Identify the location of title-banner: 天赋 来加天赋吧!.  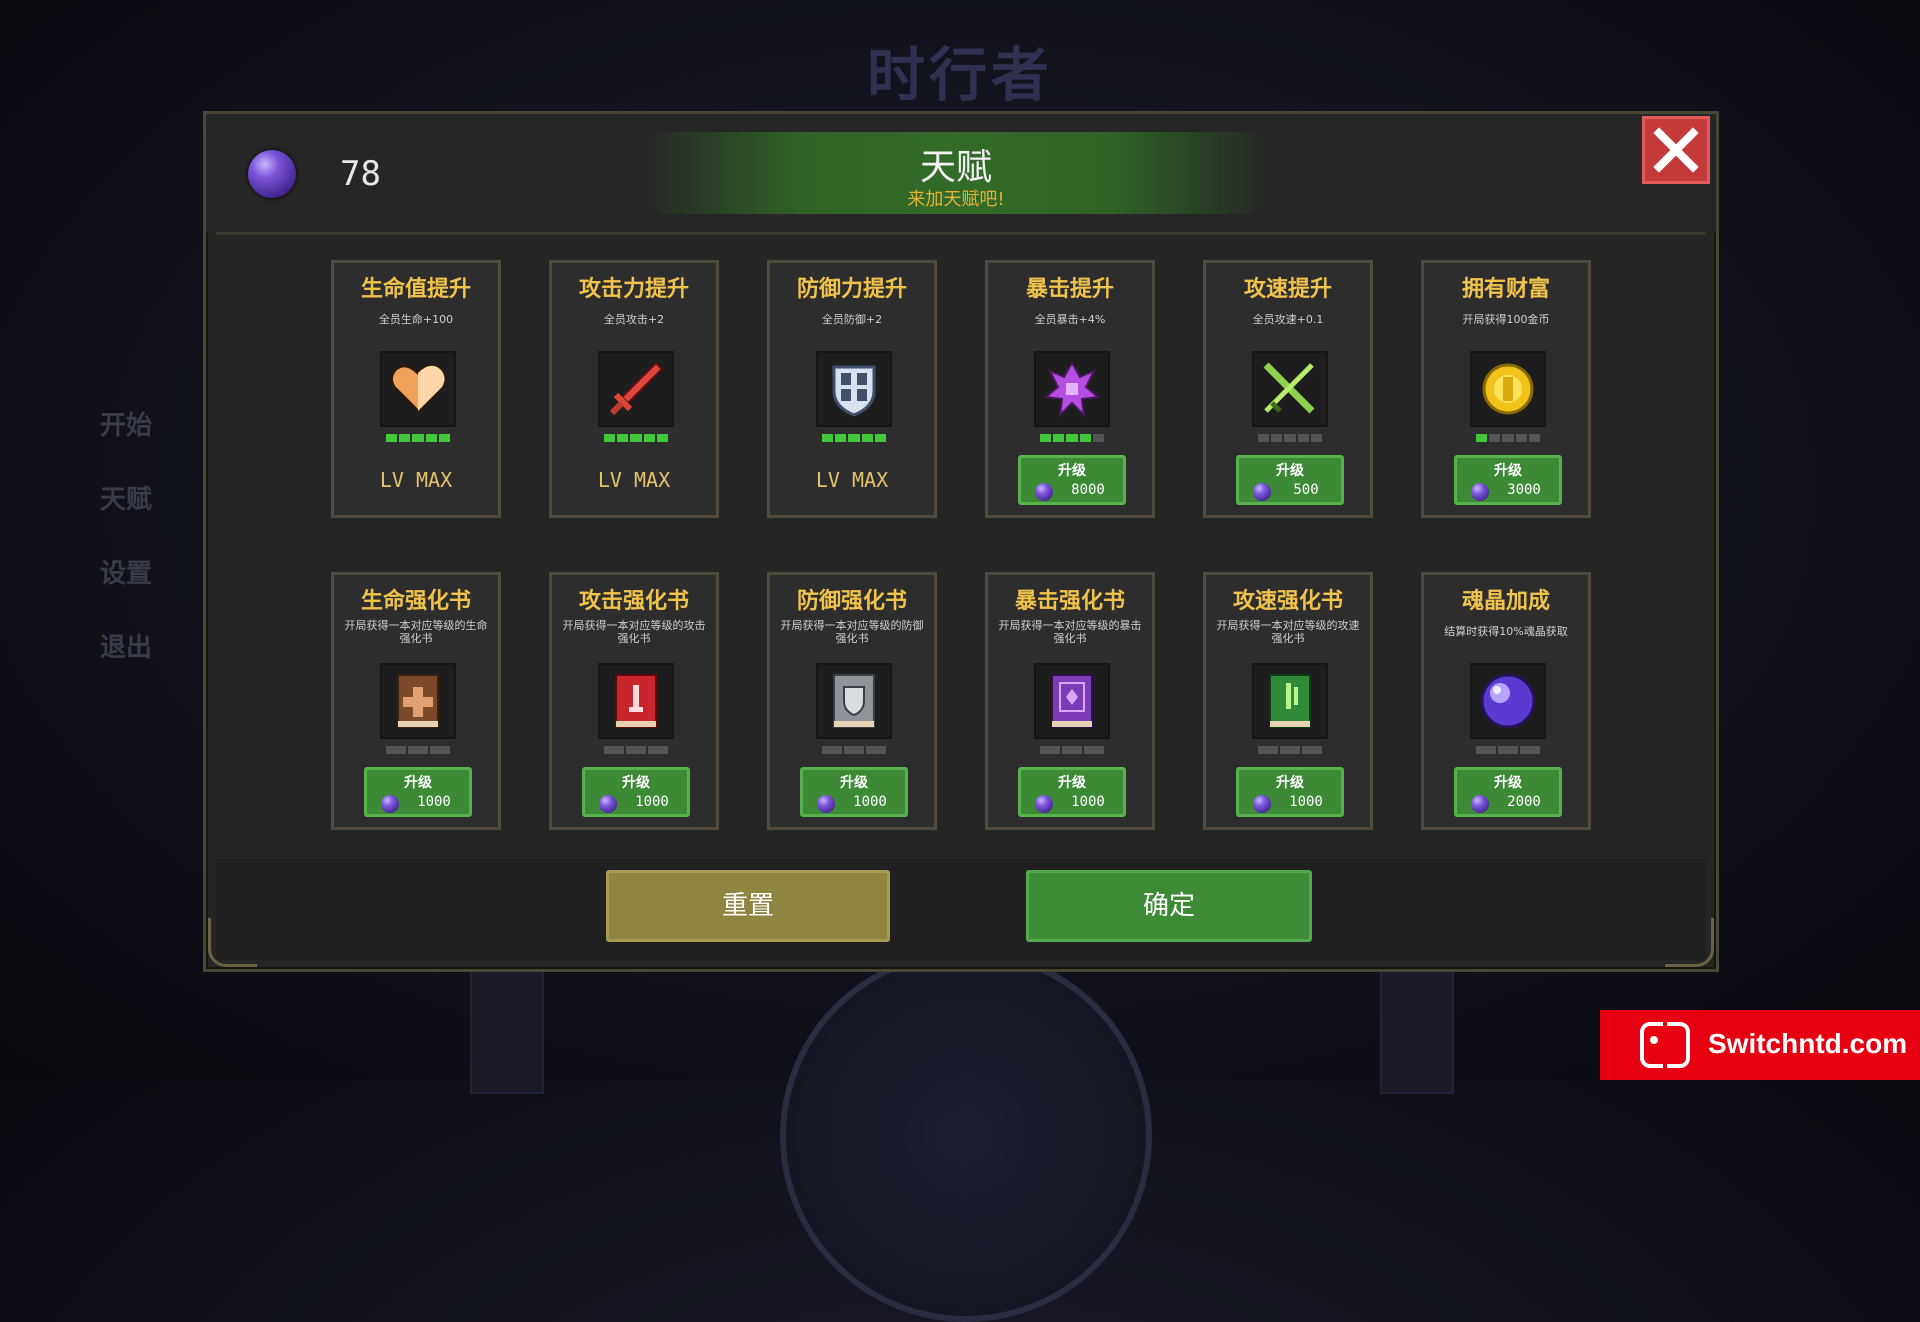
(956, 173).